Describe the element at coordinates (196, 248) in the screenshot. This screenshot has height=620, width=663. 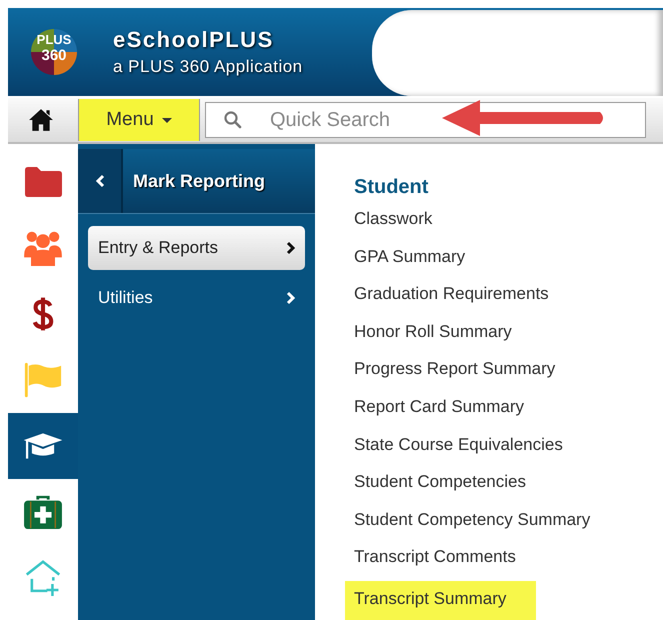
I see `submenu-item: Entry & Reports` at that location.